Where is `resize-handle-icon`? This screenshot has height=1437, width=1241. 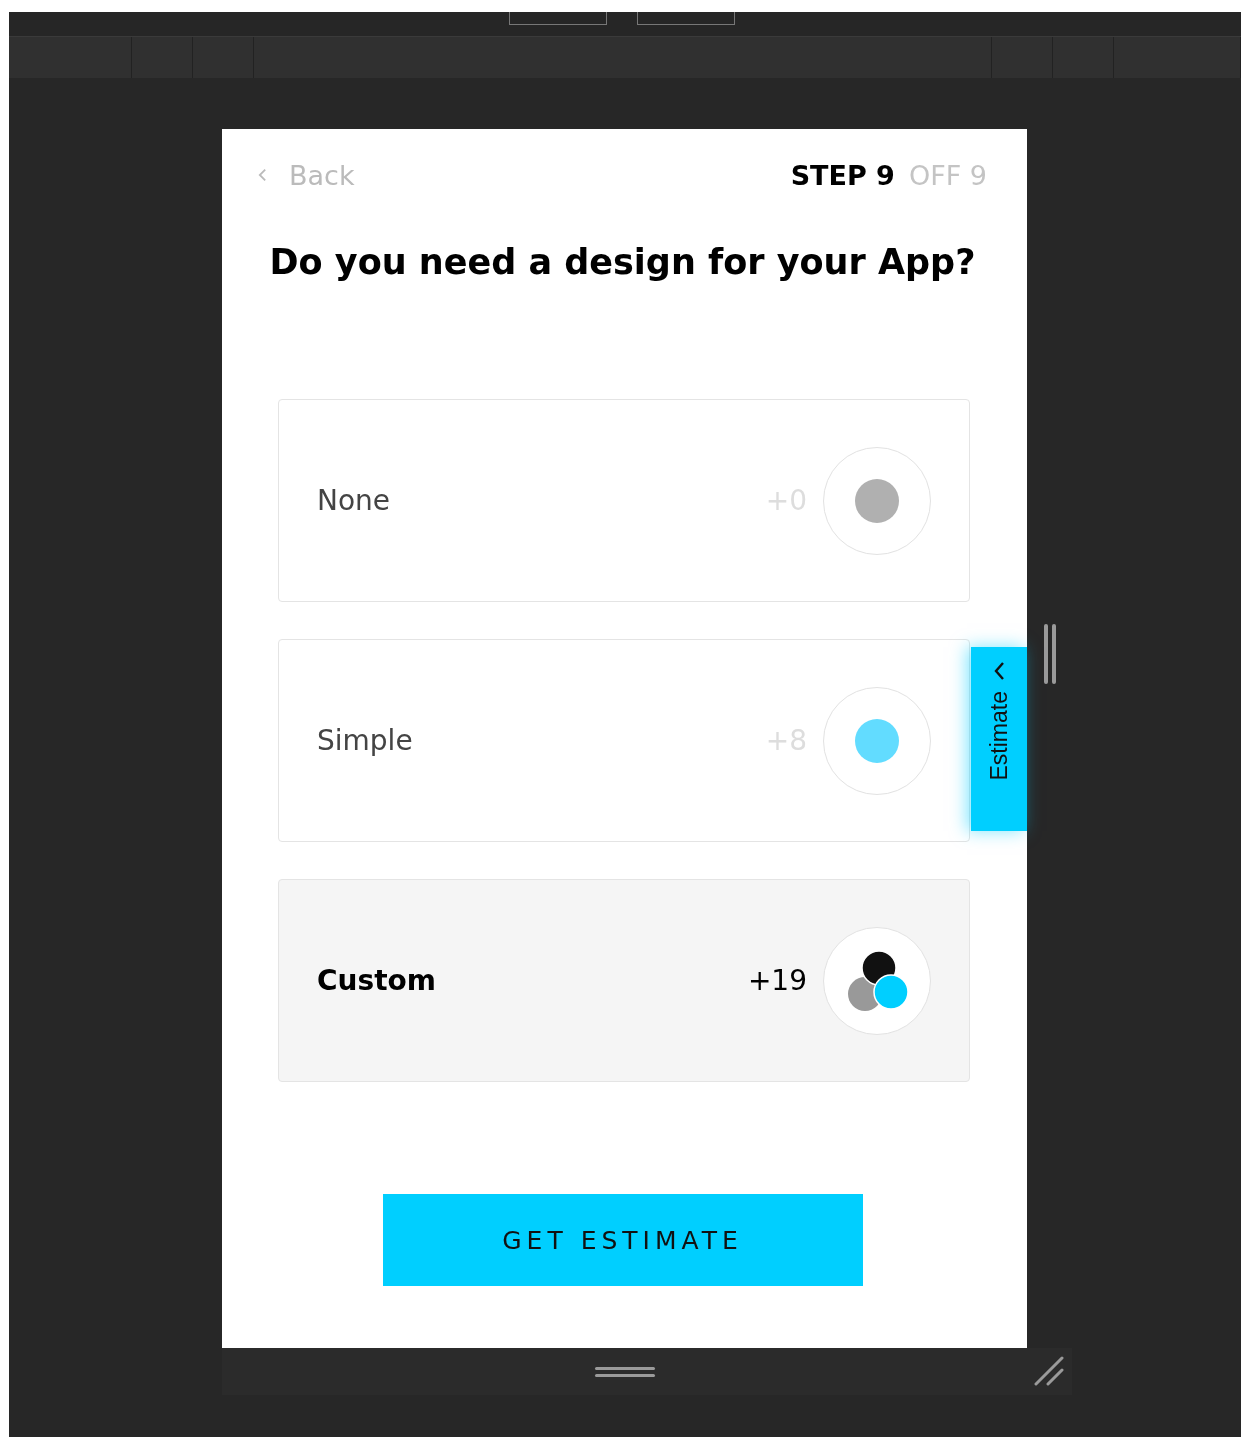 resize-handle-icon is located at coordinates (1049, 653).